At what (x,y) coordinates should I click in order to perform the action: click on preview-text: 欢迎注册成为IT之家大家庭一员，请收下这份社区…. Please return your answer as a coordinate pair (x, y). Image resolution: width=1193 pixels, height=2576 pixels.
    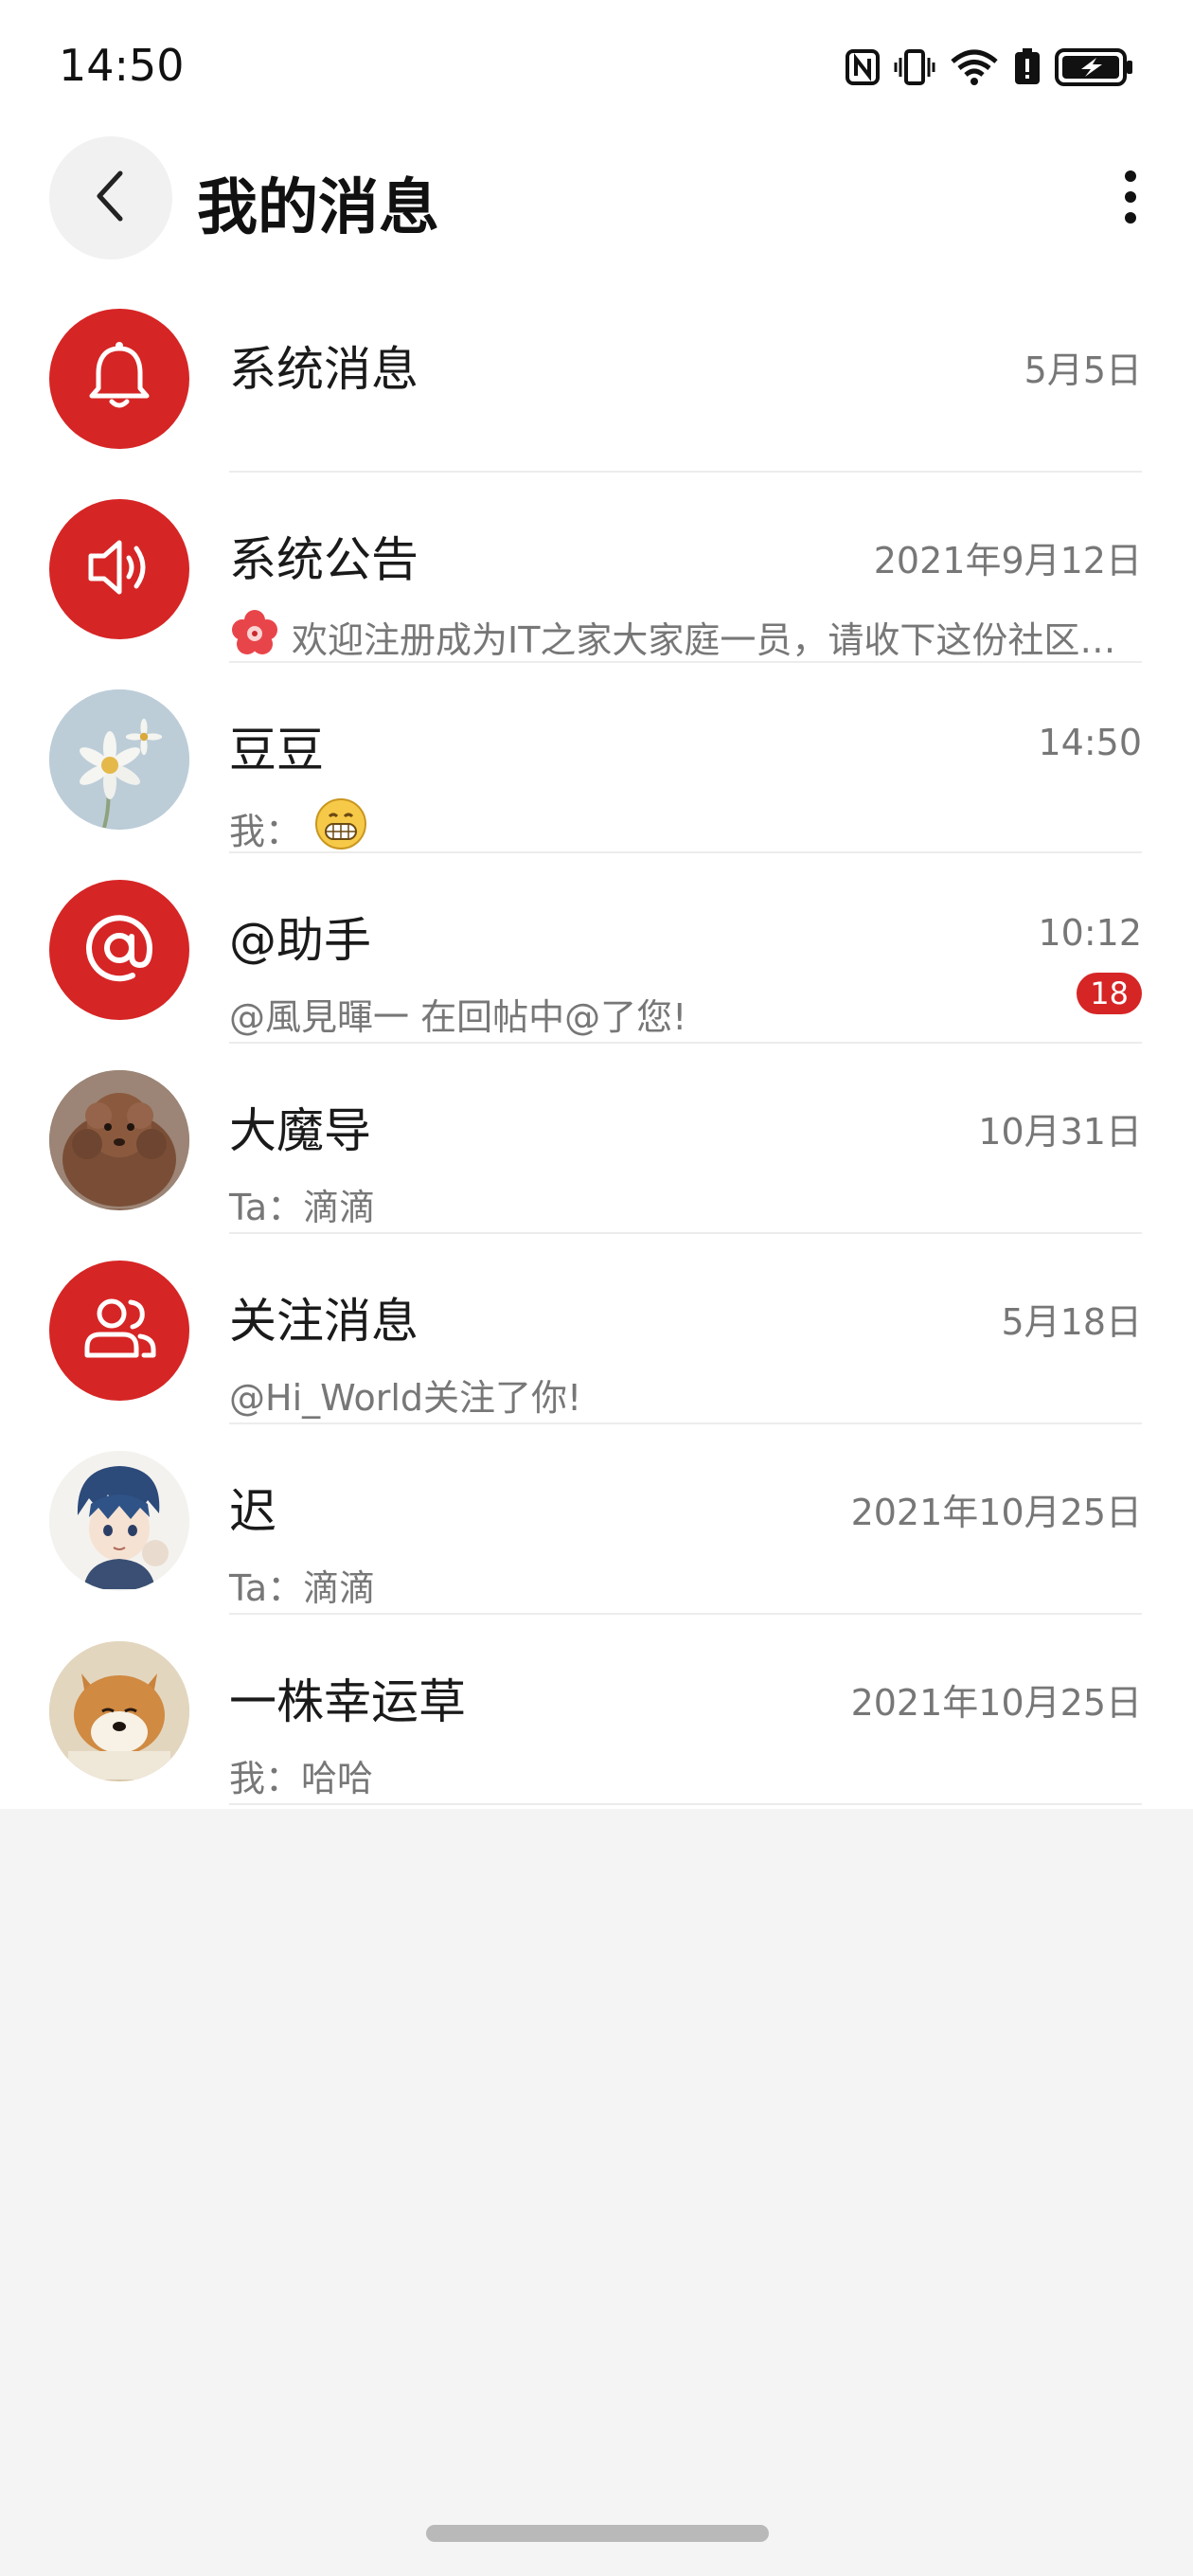
    Looking at the image, I should click on (704, 640).